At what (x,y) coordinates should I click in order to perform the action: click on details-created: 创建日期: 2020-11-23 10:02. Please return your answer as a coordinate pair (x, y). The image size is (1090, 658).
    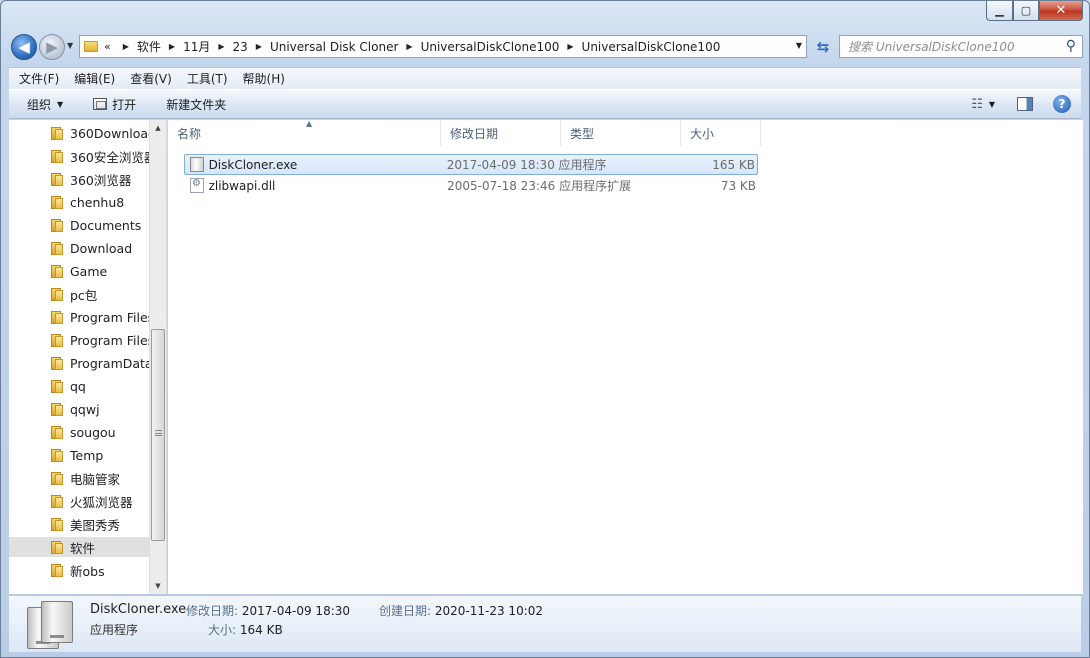
    Looking at the image, I should click on (461, 610).